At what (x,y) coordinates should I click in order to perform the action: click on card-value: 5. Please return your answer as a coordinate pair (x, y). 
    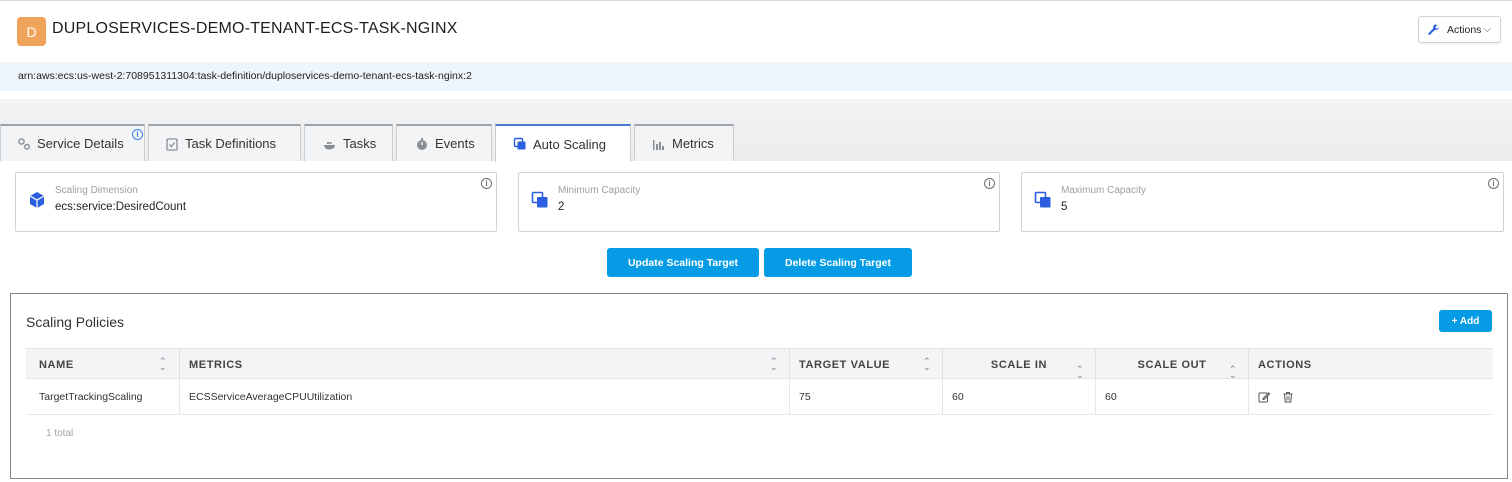
    Looking at the image, I should click on (1064, 207).